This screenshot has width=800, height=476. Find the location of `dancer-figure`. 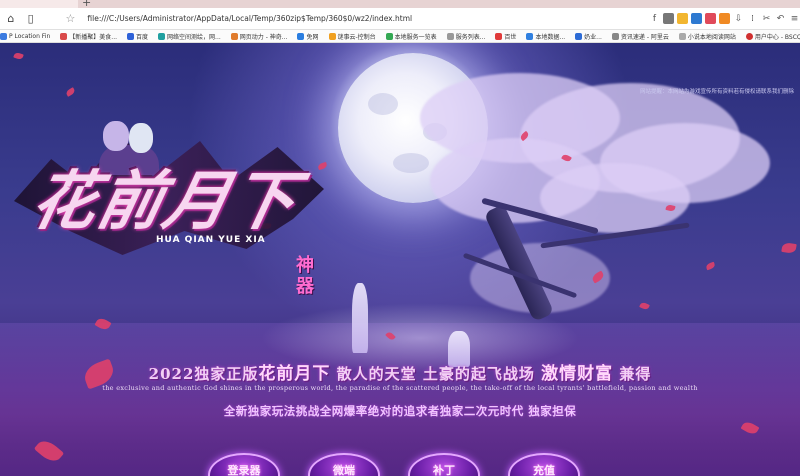

dancer-figure is located at coordinates (360, 318).